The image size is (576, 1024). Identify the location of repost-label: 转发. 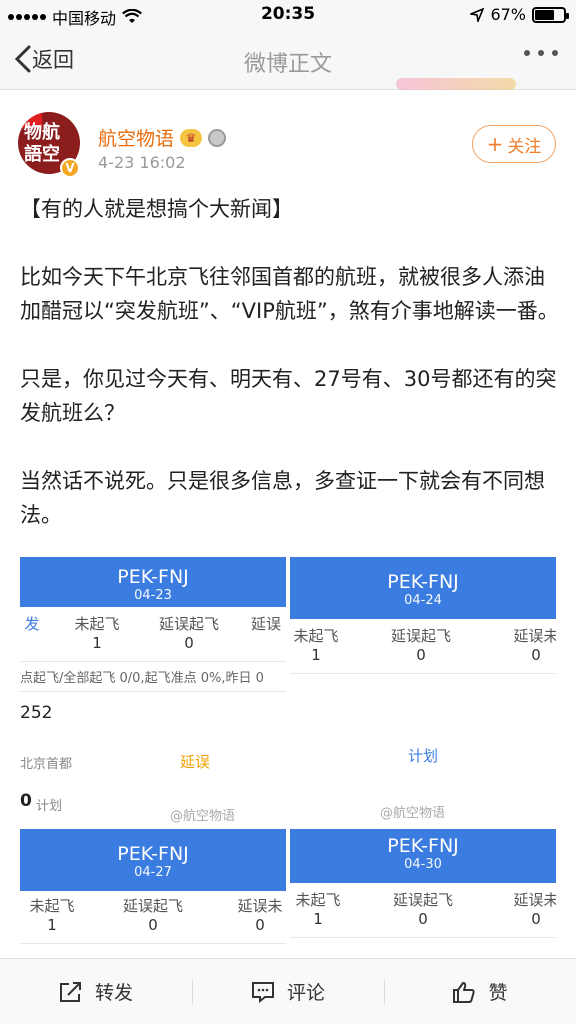
(113, 993).